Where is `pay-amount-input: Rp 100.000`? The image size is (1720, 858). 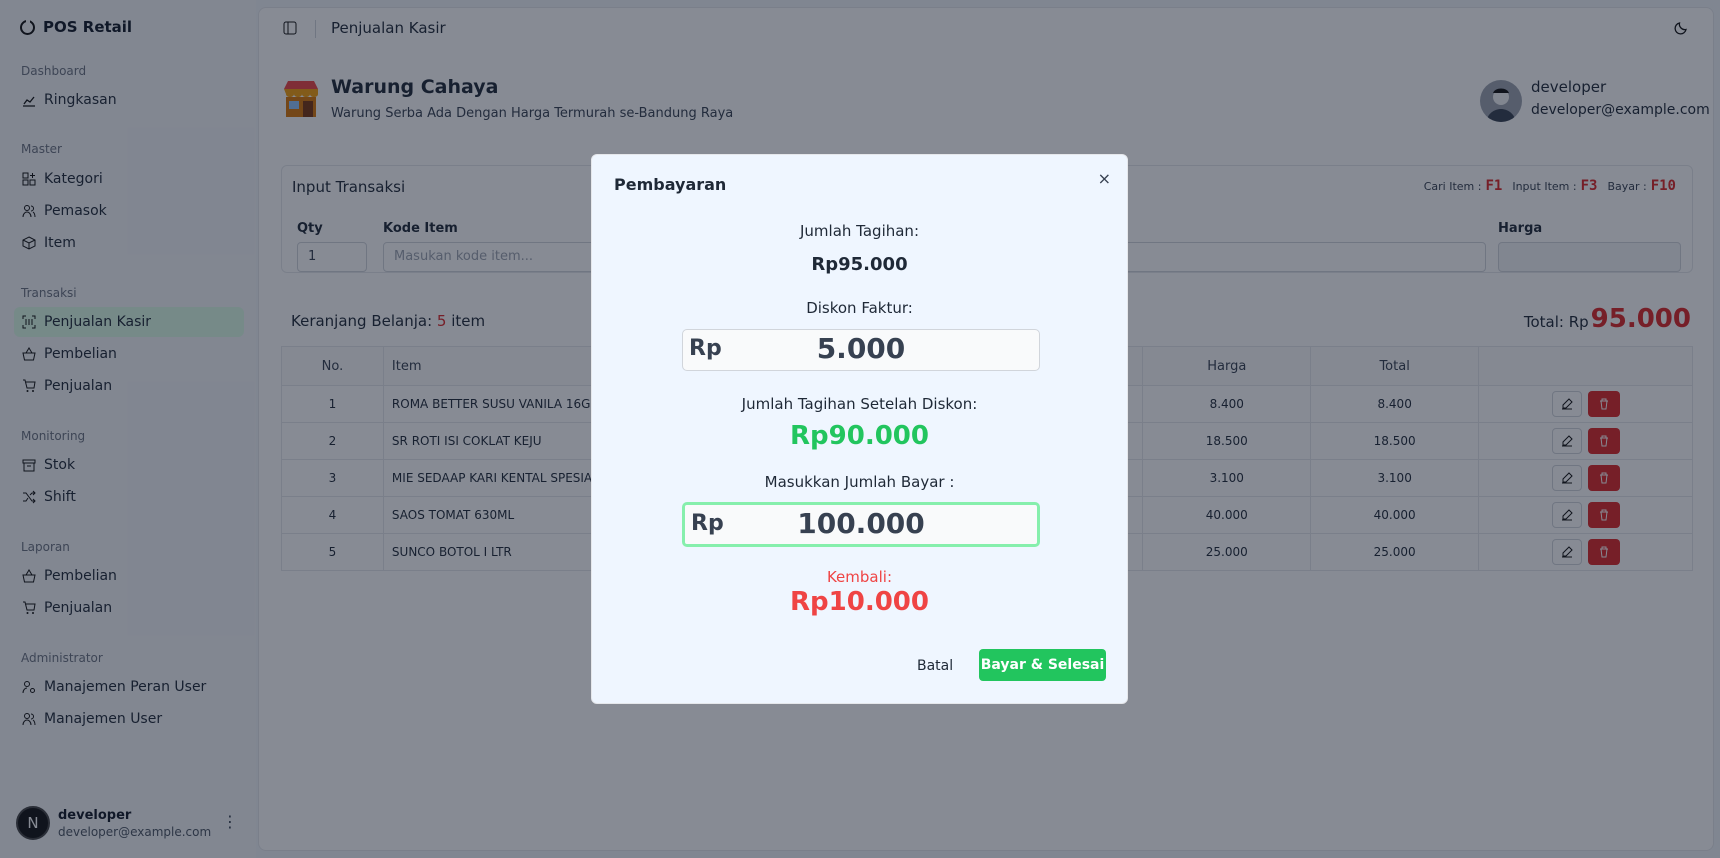 pay-amount-input: Rp 100.000 is located at coordinates (861, 524).